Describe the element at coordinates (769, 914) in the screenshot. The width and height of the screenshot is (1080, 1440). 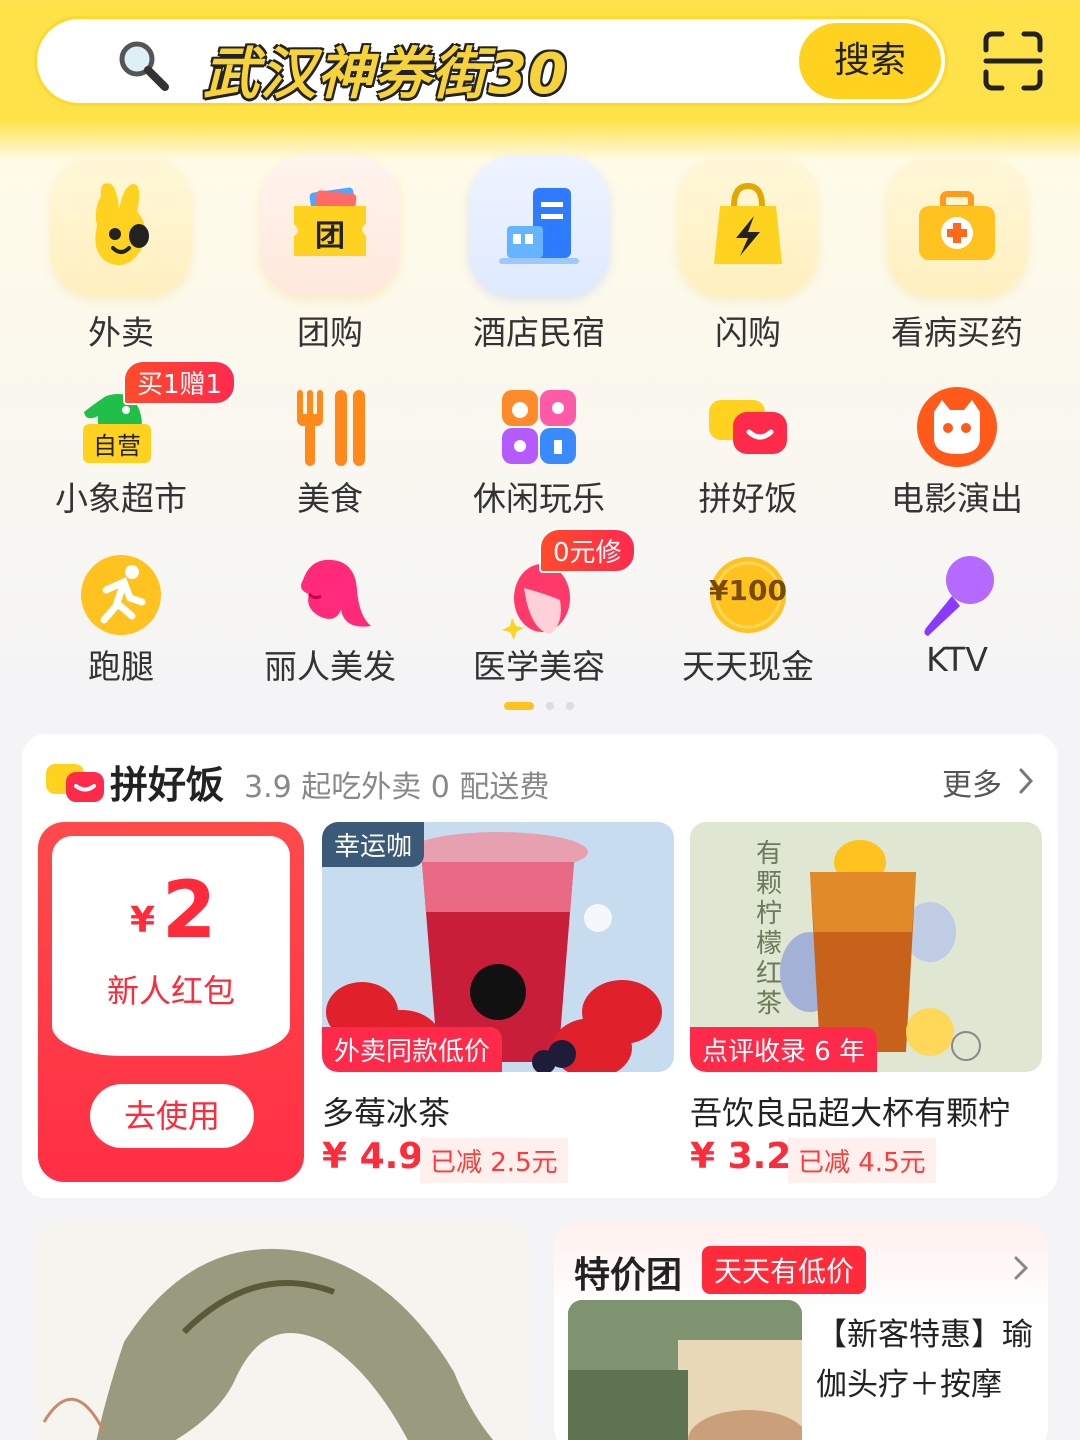
I see `svg-text: 柠` at that location.